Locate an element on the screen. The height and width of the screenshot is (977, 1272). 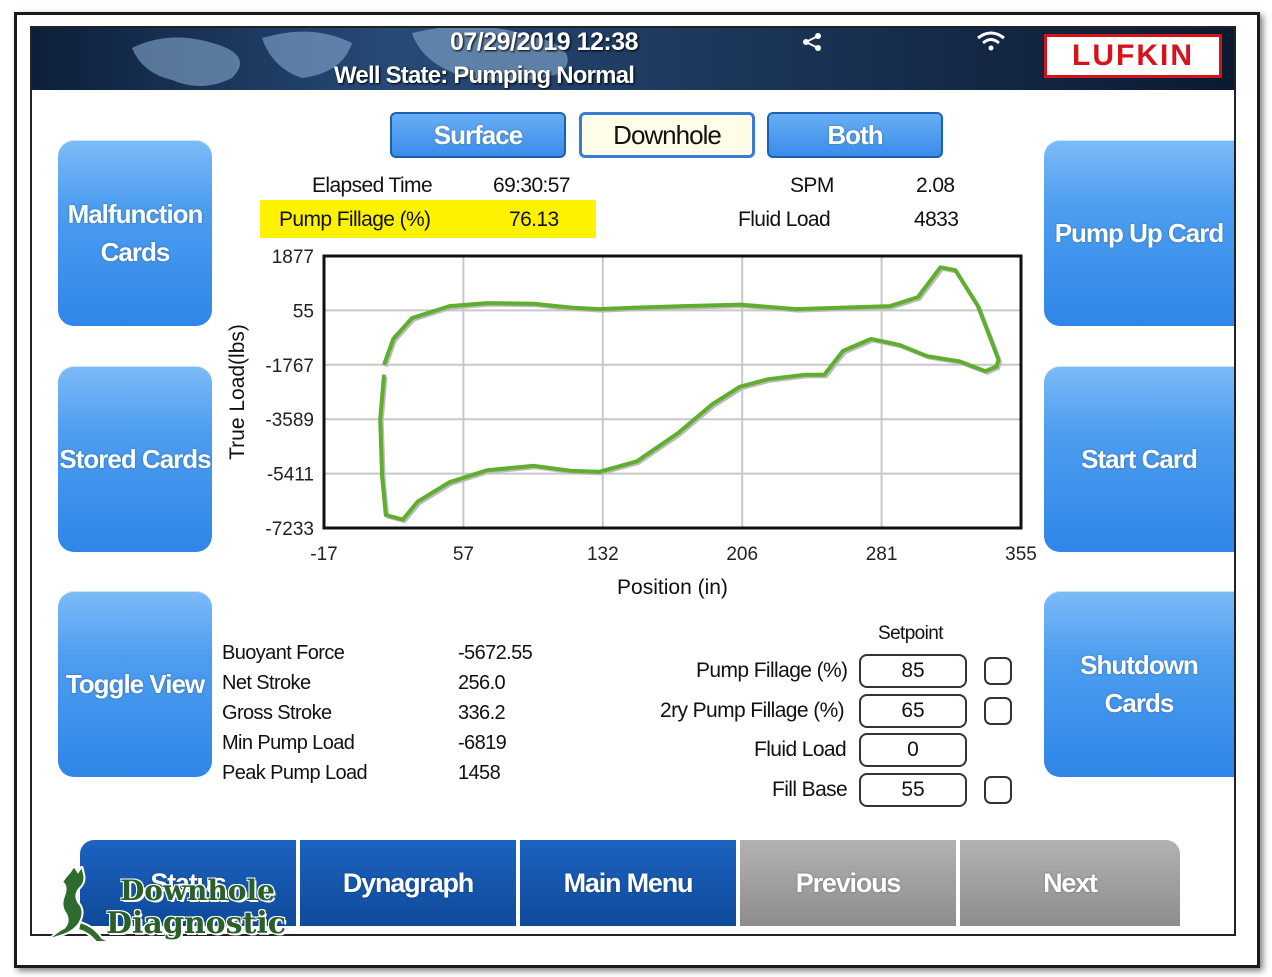
setpoint-fill-base-checkbox is located at coordinates (998, 790).